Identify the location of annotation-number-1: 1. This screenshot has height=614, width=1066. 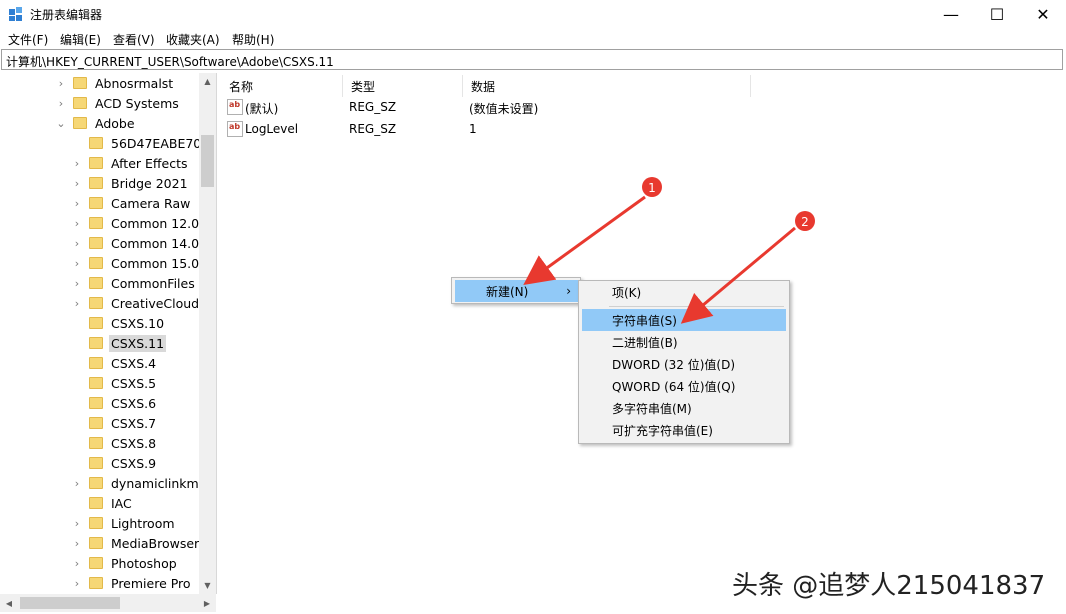
(652, 188).